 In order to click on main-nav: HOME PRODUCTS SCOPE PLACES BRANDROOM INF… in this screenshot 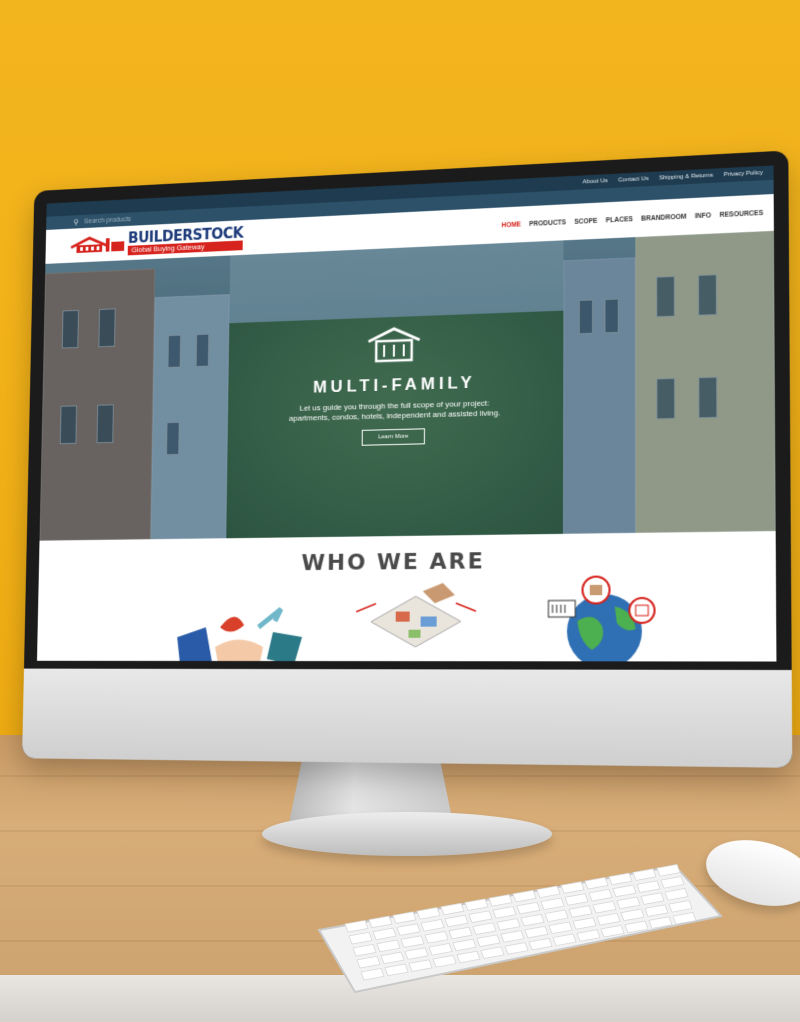, I will do `click(632, 218)`.